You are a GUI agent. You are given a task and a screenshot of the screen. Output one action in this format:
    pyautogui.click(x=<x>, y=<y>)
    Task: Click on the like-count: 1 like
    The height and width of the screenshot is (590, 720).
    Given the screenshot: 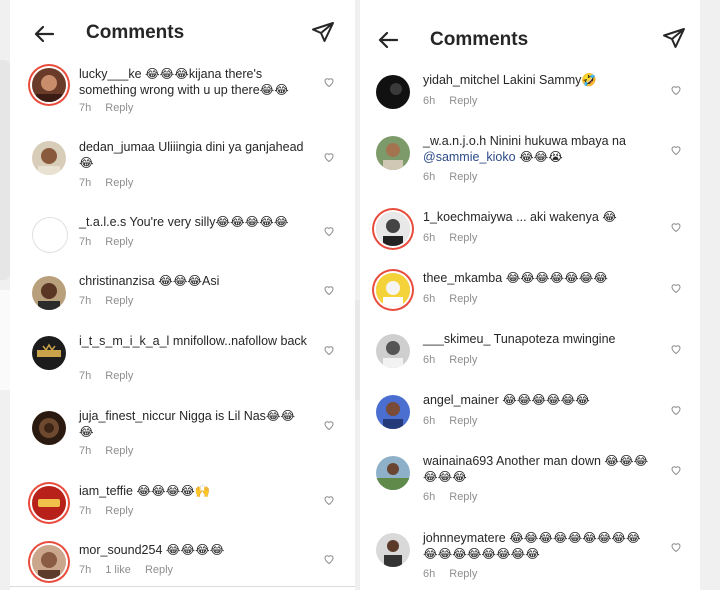 What is the action you would take?
    pyautogui.click(x=118, y=570)
    